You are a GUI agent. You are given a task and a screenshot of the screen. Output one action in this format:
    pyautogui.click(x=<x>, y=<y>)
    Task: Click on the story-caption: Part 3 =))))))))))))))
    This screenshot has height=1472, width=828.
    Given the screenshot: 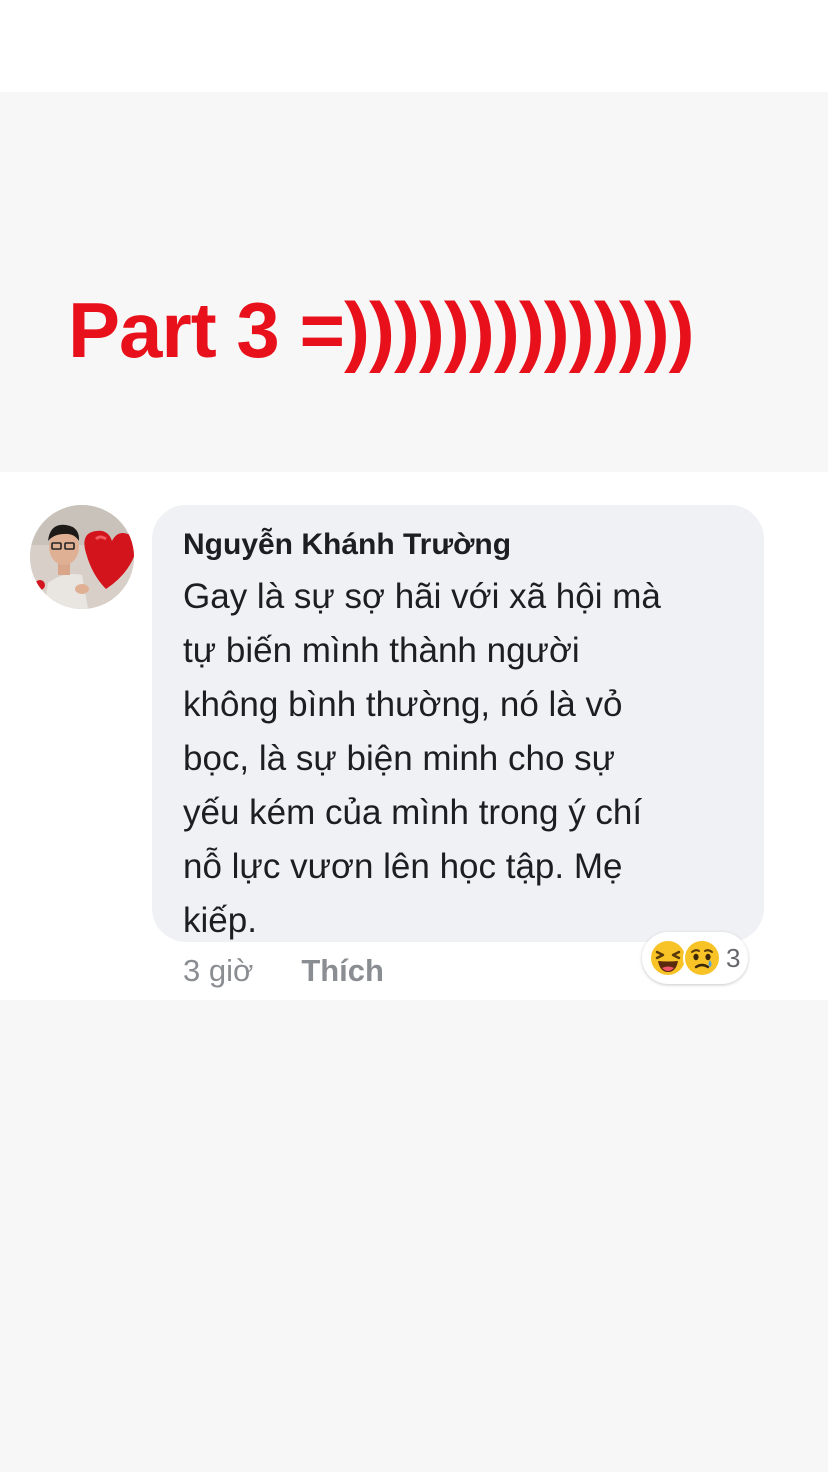 What is the action you would take?
    pyautogui.click(x=381, y=330)
    